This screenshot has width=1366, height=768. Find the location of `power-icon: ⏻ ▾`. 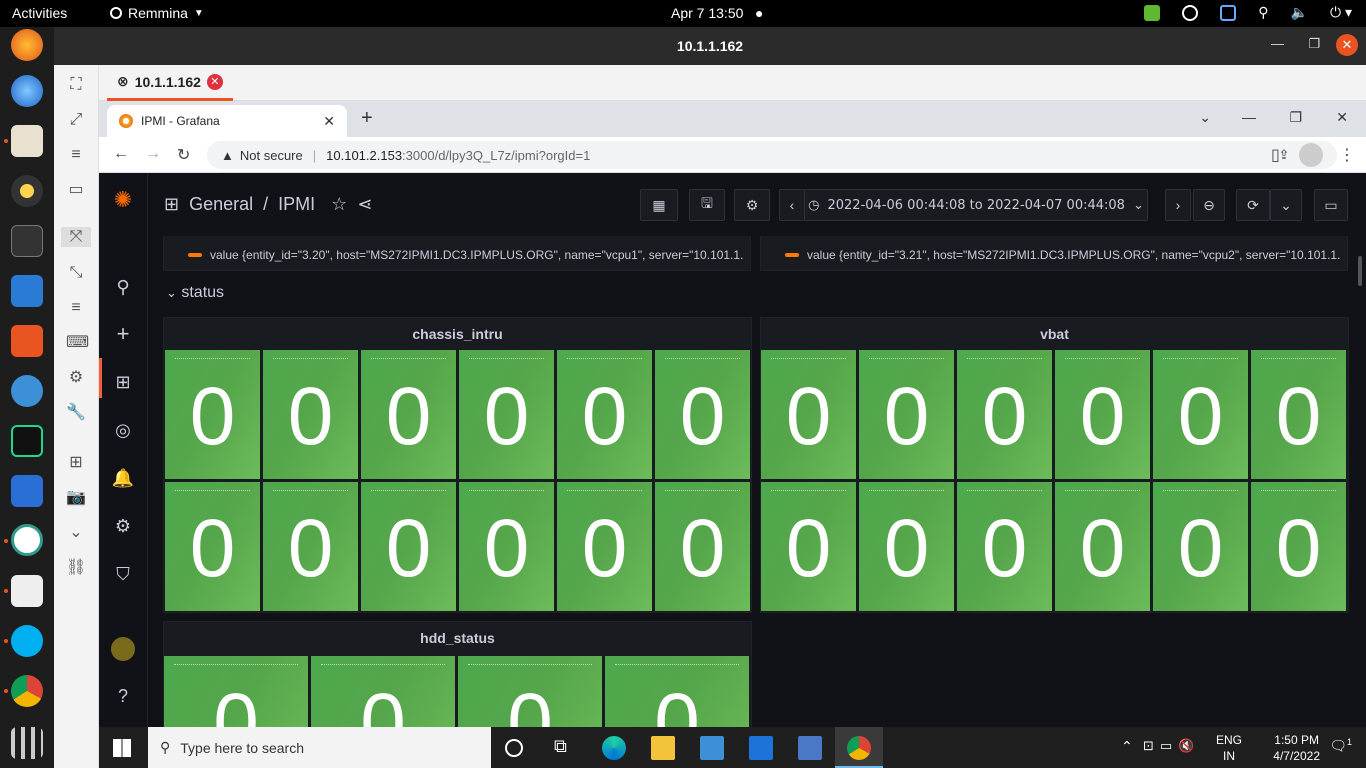

power-icon: ⏻ ▾ is located at coordinates (1341, 12).